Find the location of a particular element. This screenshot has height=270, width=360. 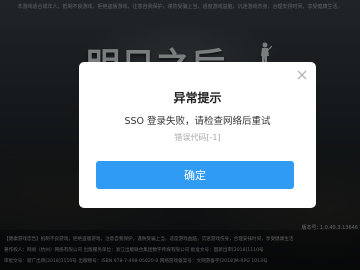

confirm-button: 确定 is located at coordinates (195, 175).